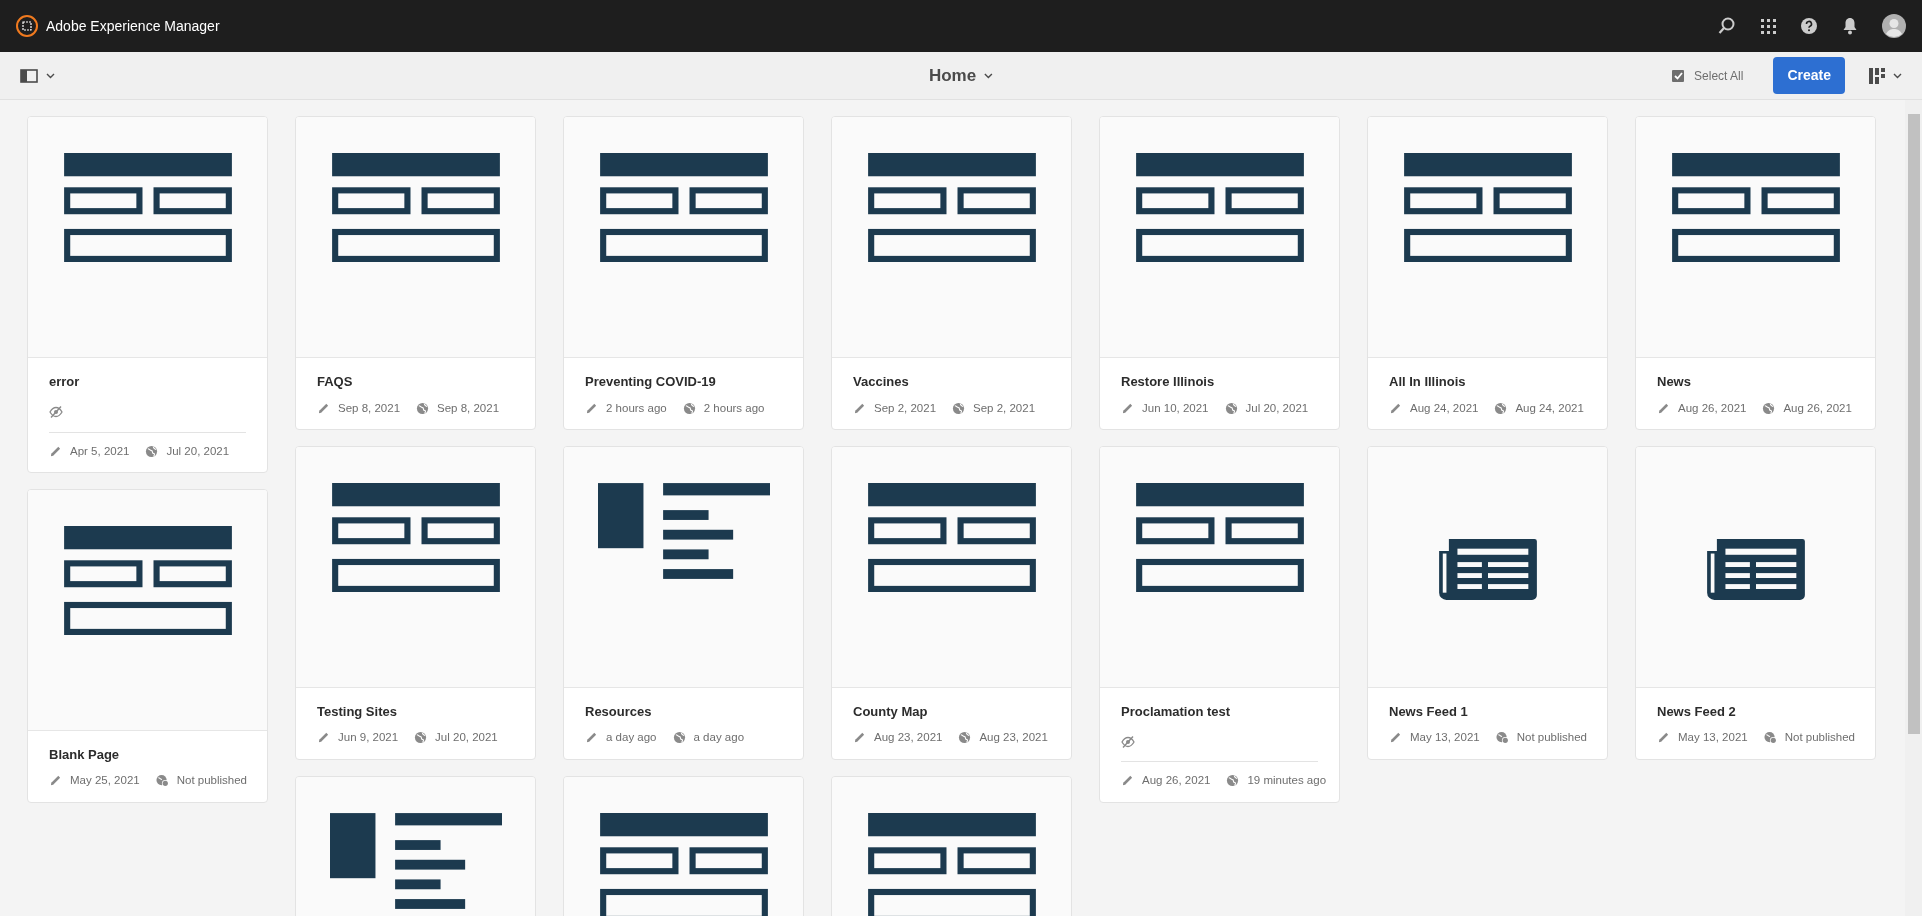 This screenshot has height=916, width=1922. What do you see at coordinates (1013, 738) in the screenshot?
I see `published-date: Aug 23, 2021` at bounding box center [1013, 738].